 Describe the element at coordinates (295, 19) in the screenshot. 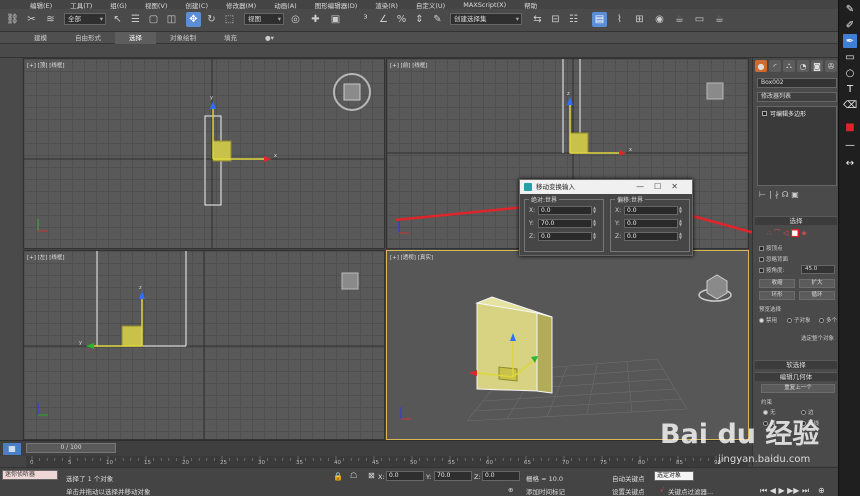

I see `pivot-center-icon: ◎` at that location.